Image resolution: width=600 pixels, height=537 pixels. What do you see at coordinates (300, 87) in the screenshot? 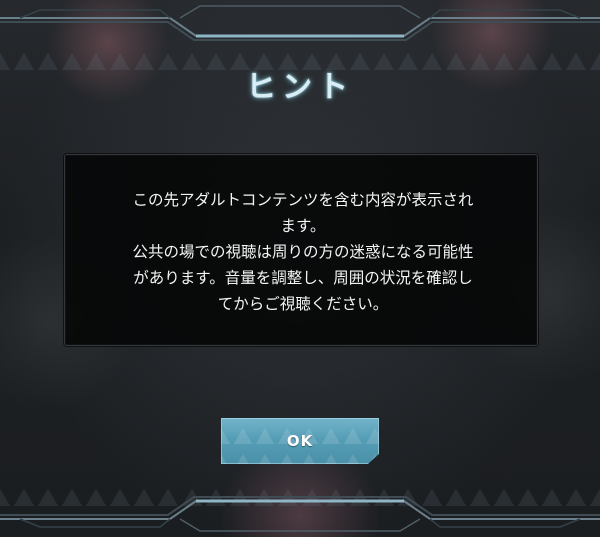
I see `dialog-title: ヒント` at bounding box center [300, 87].